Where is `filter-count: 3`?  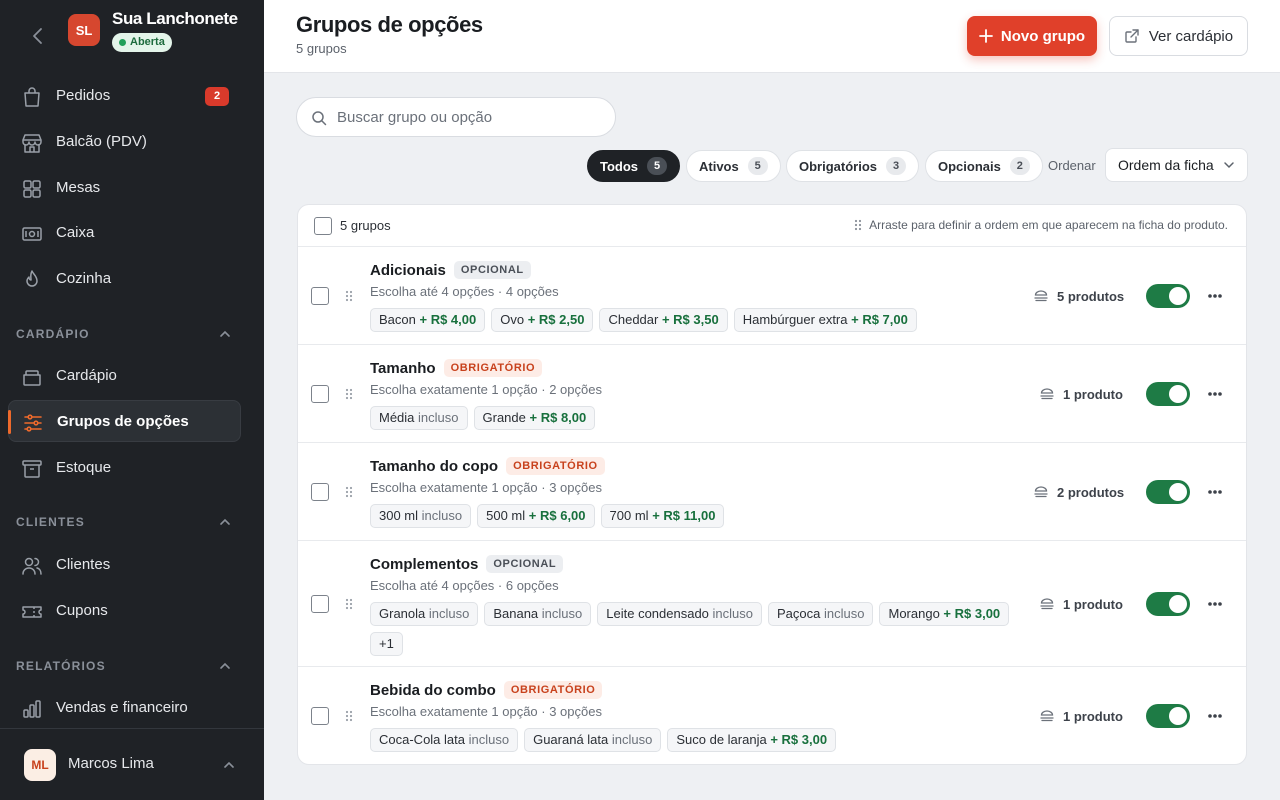 filter-count: 3 is located at coordinates (896, 166).